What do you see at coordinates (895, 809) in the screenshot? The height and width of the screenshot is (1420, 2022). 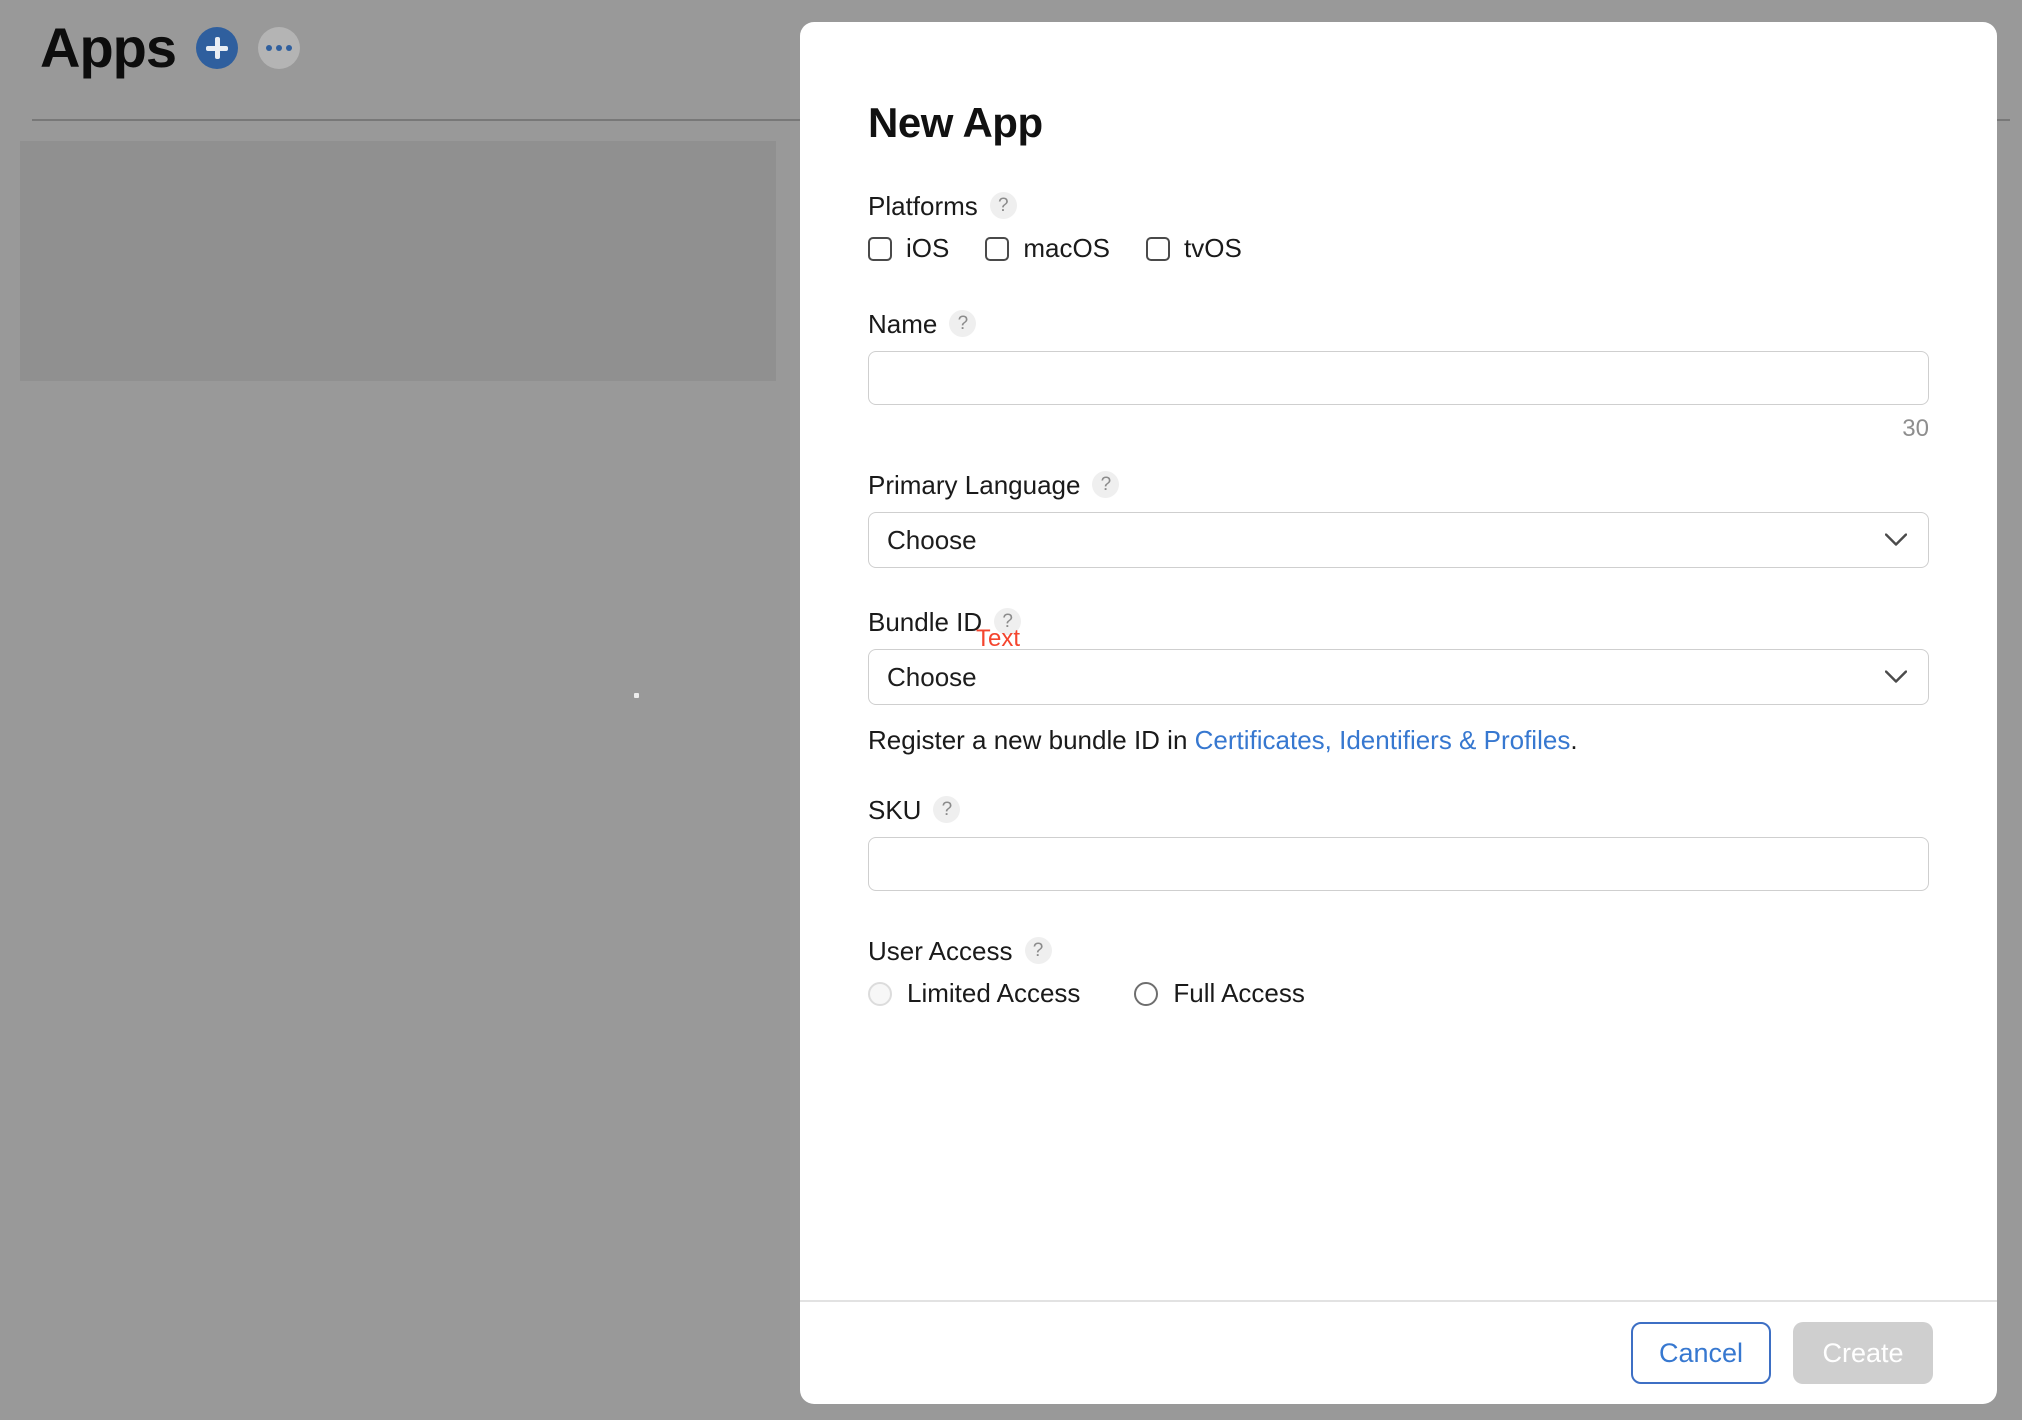 I see `sku-label: SKU` at bounding box center [895, 809].